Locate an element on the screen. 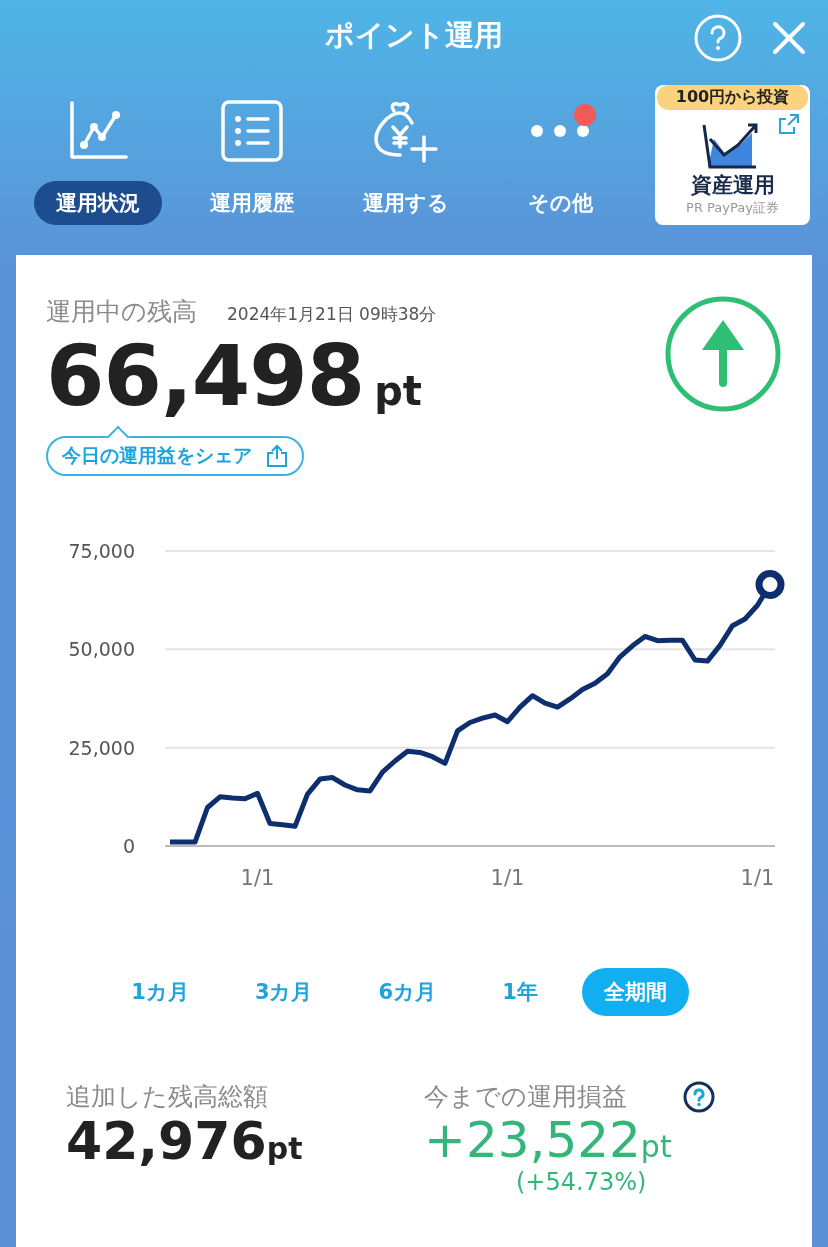 The height and width of the screenshot is (1247, 828). tab: 運用する is located at coordinates (406, 203).